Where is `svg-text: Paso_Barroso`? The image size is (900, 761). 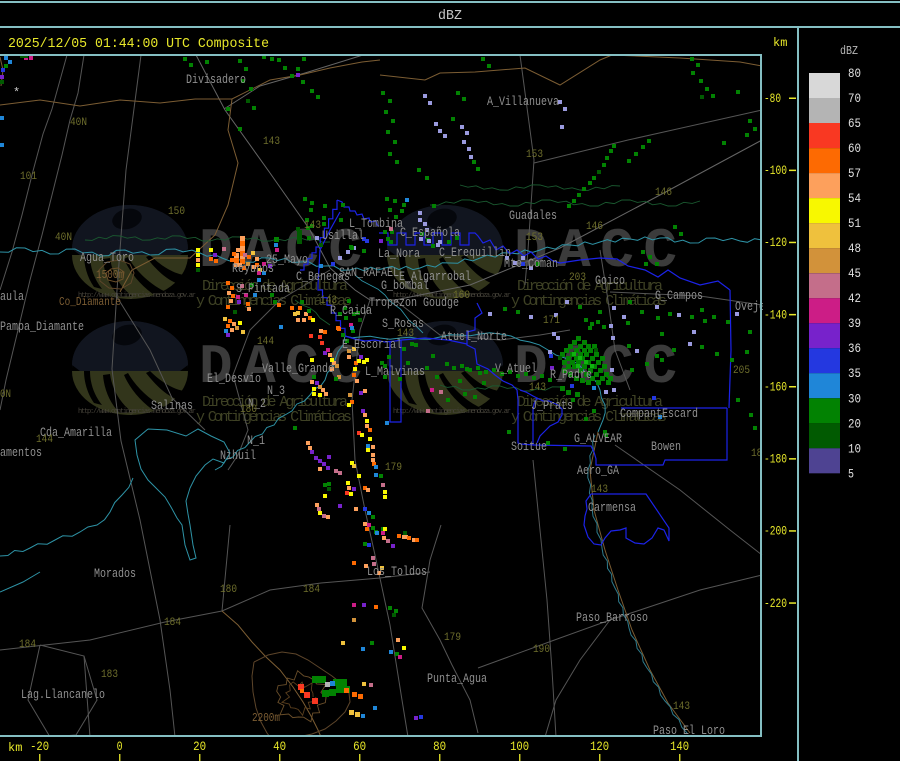 svg-text: Paso_Barroso is located at coordinates (612, 618).